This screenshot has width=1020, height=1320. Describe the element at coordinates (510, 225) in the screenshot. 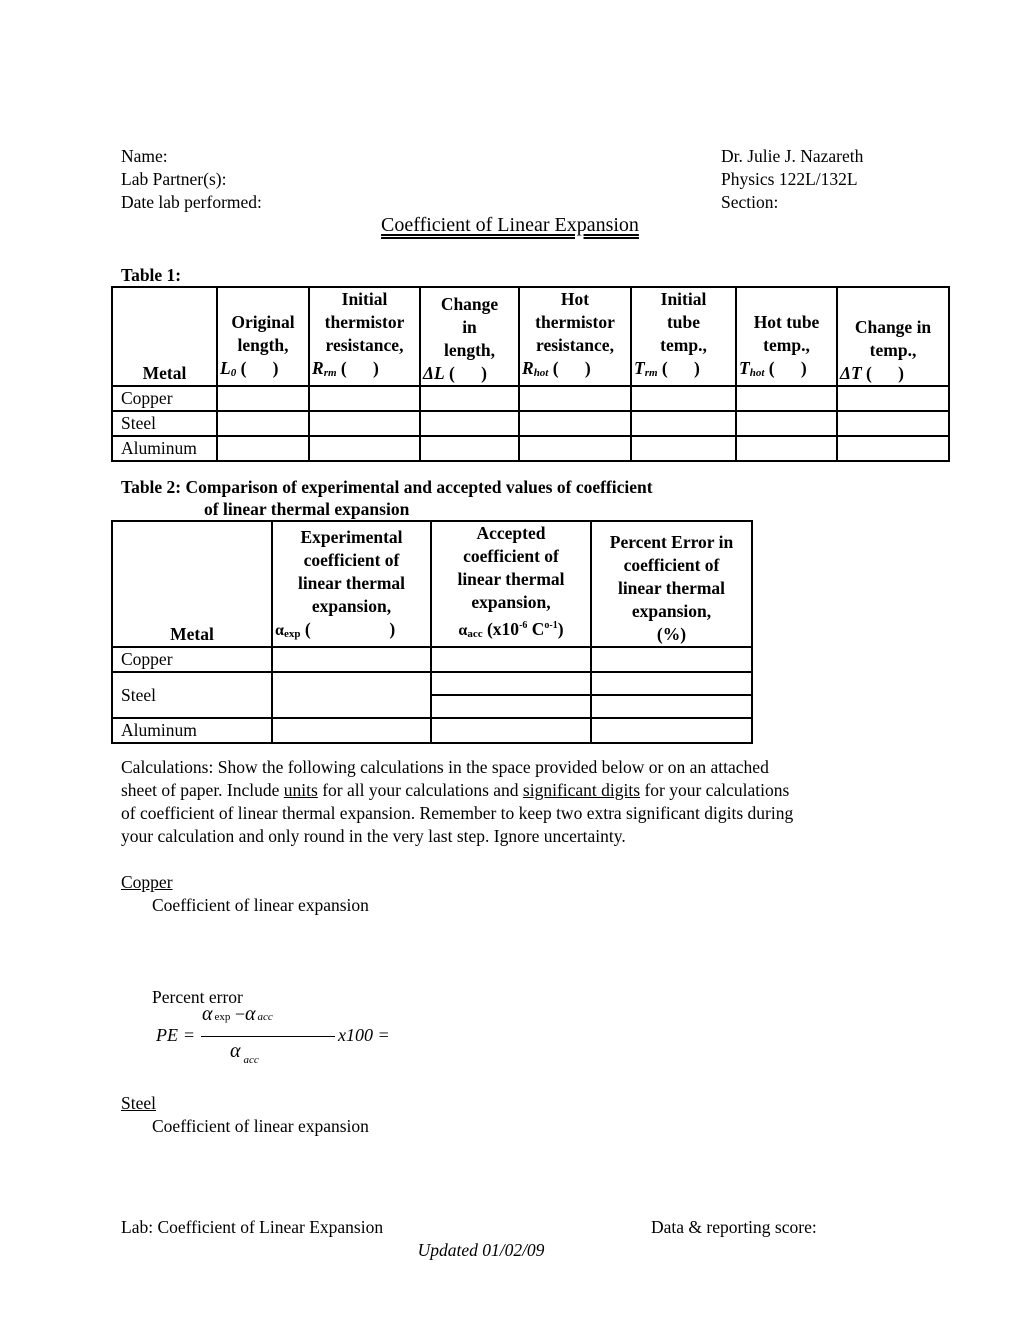

I see `page-title-text: Coefficient of Linear Expansion` at that location.